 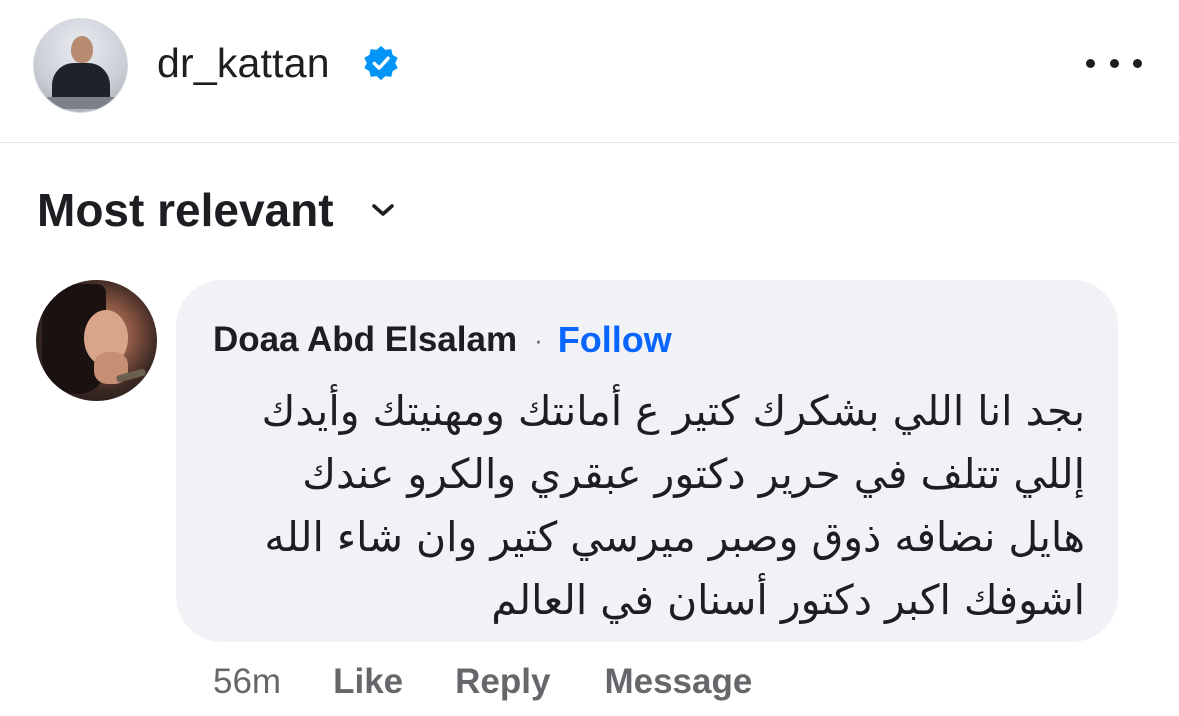 I want to click on header-divider, so click(x=589, y=142).